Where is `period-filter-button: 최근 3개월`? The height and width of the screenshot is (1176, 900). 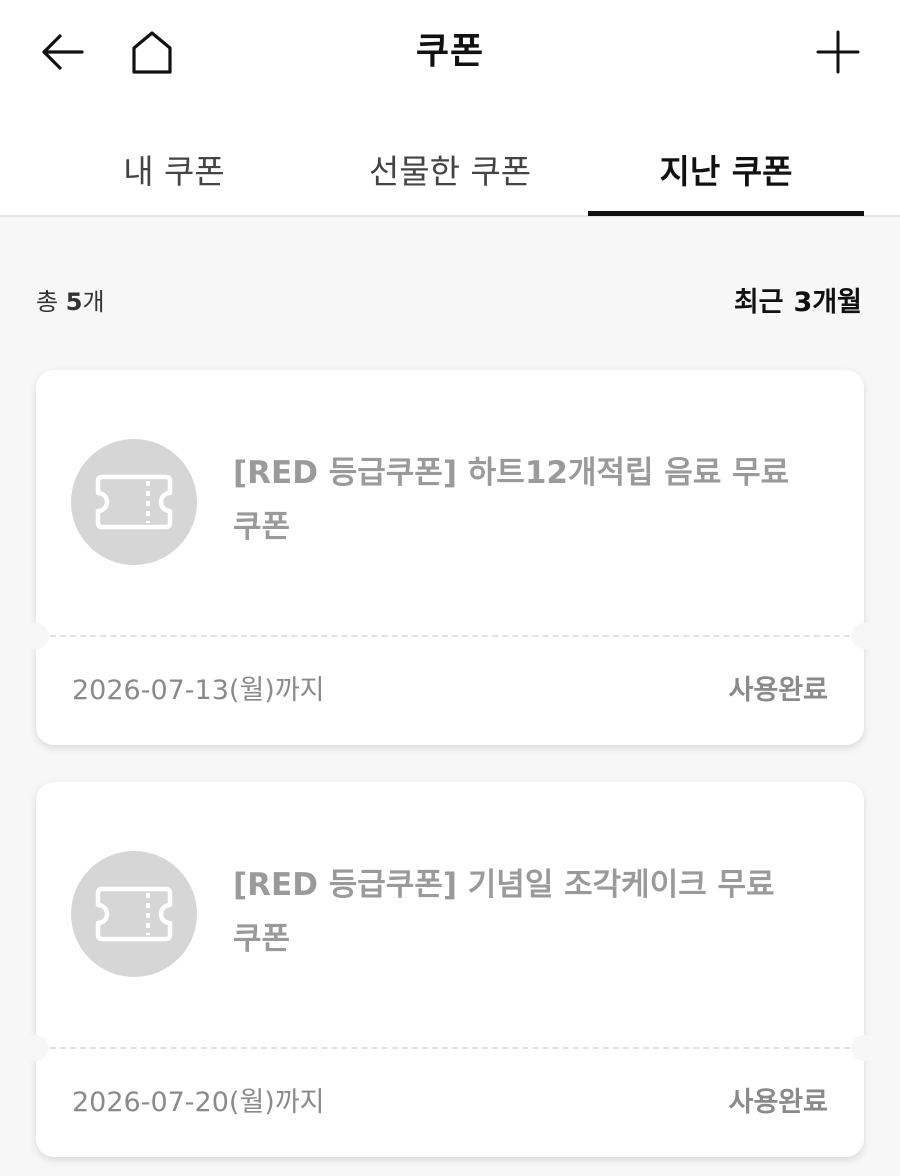 period-filter-button: 최근 3개월 is located at coordinates (798, 299).